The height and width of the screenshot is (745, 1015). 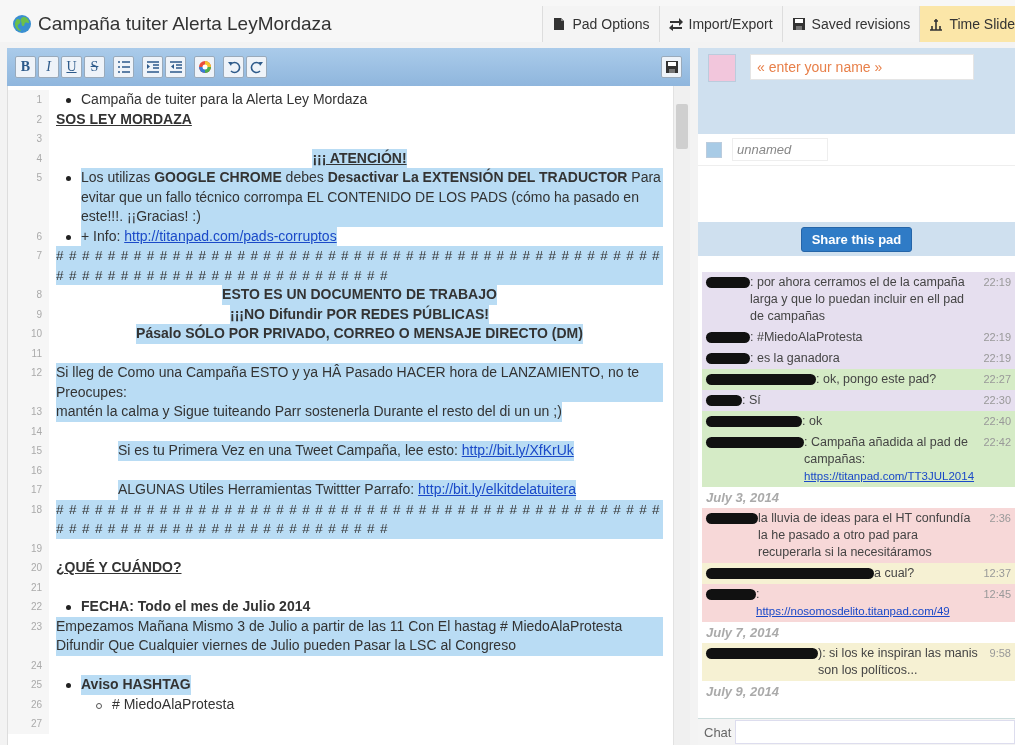 What do you see at coordinates (196, 606) in the screenshot?
I see `document-text: FECHA: Todo el mes de Julio 2014` at bounding box center [196, 606].